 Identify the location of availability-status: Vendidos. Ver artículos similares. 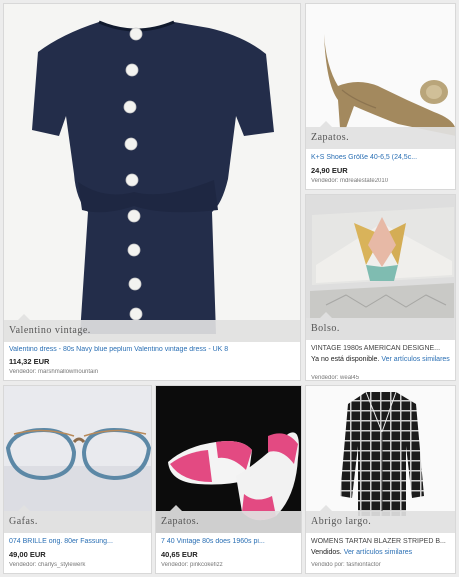
(381, 552).